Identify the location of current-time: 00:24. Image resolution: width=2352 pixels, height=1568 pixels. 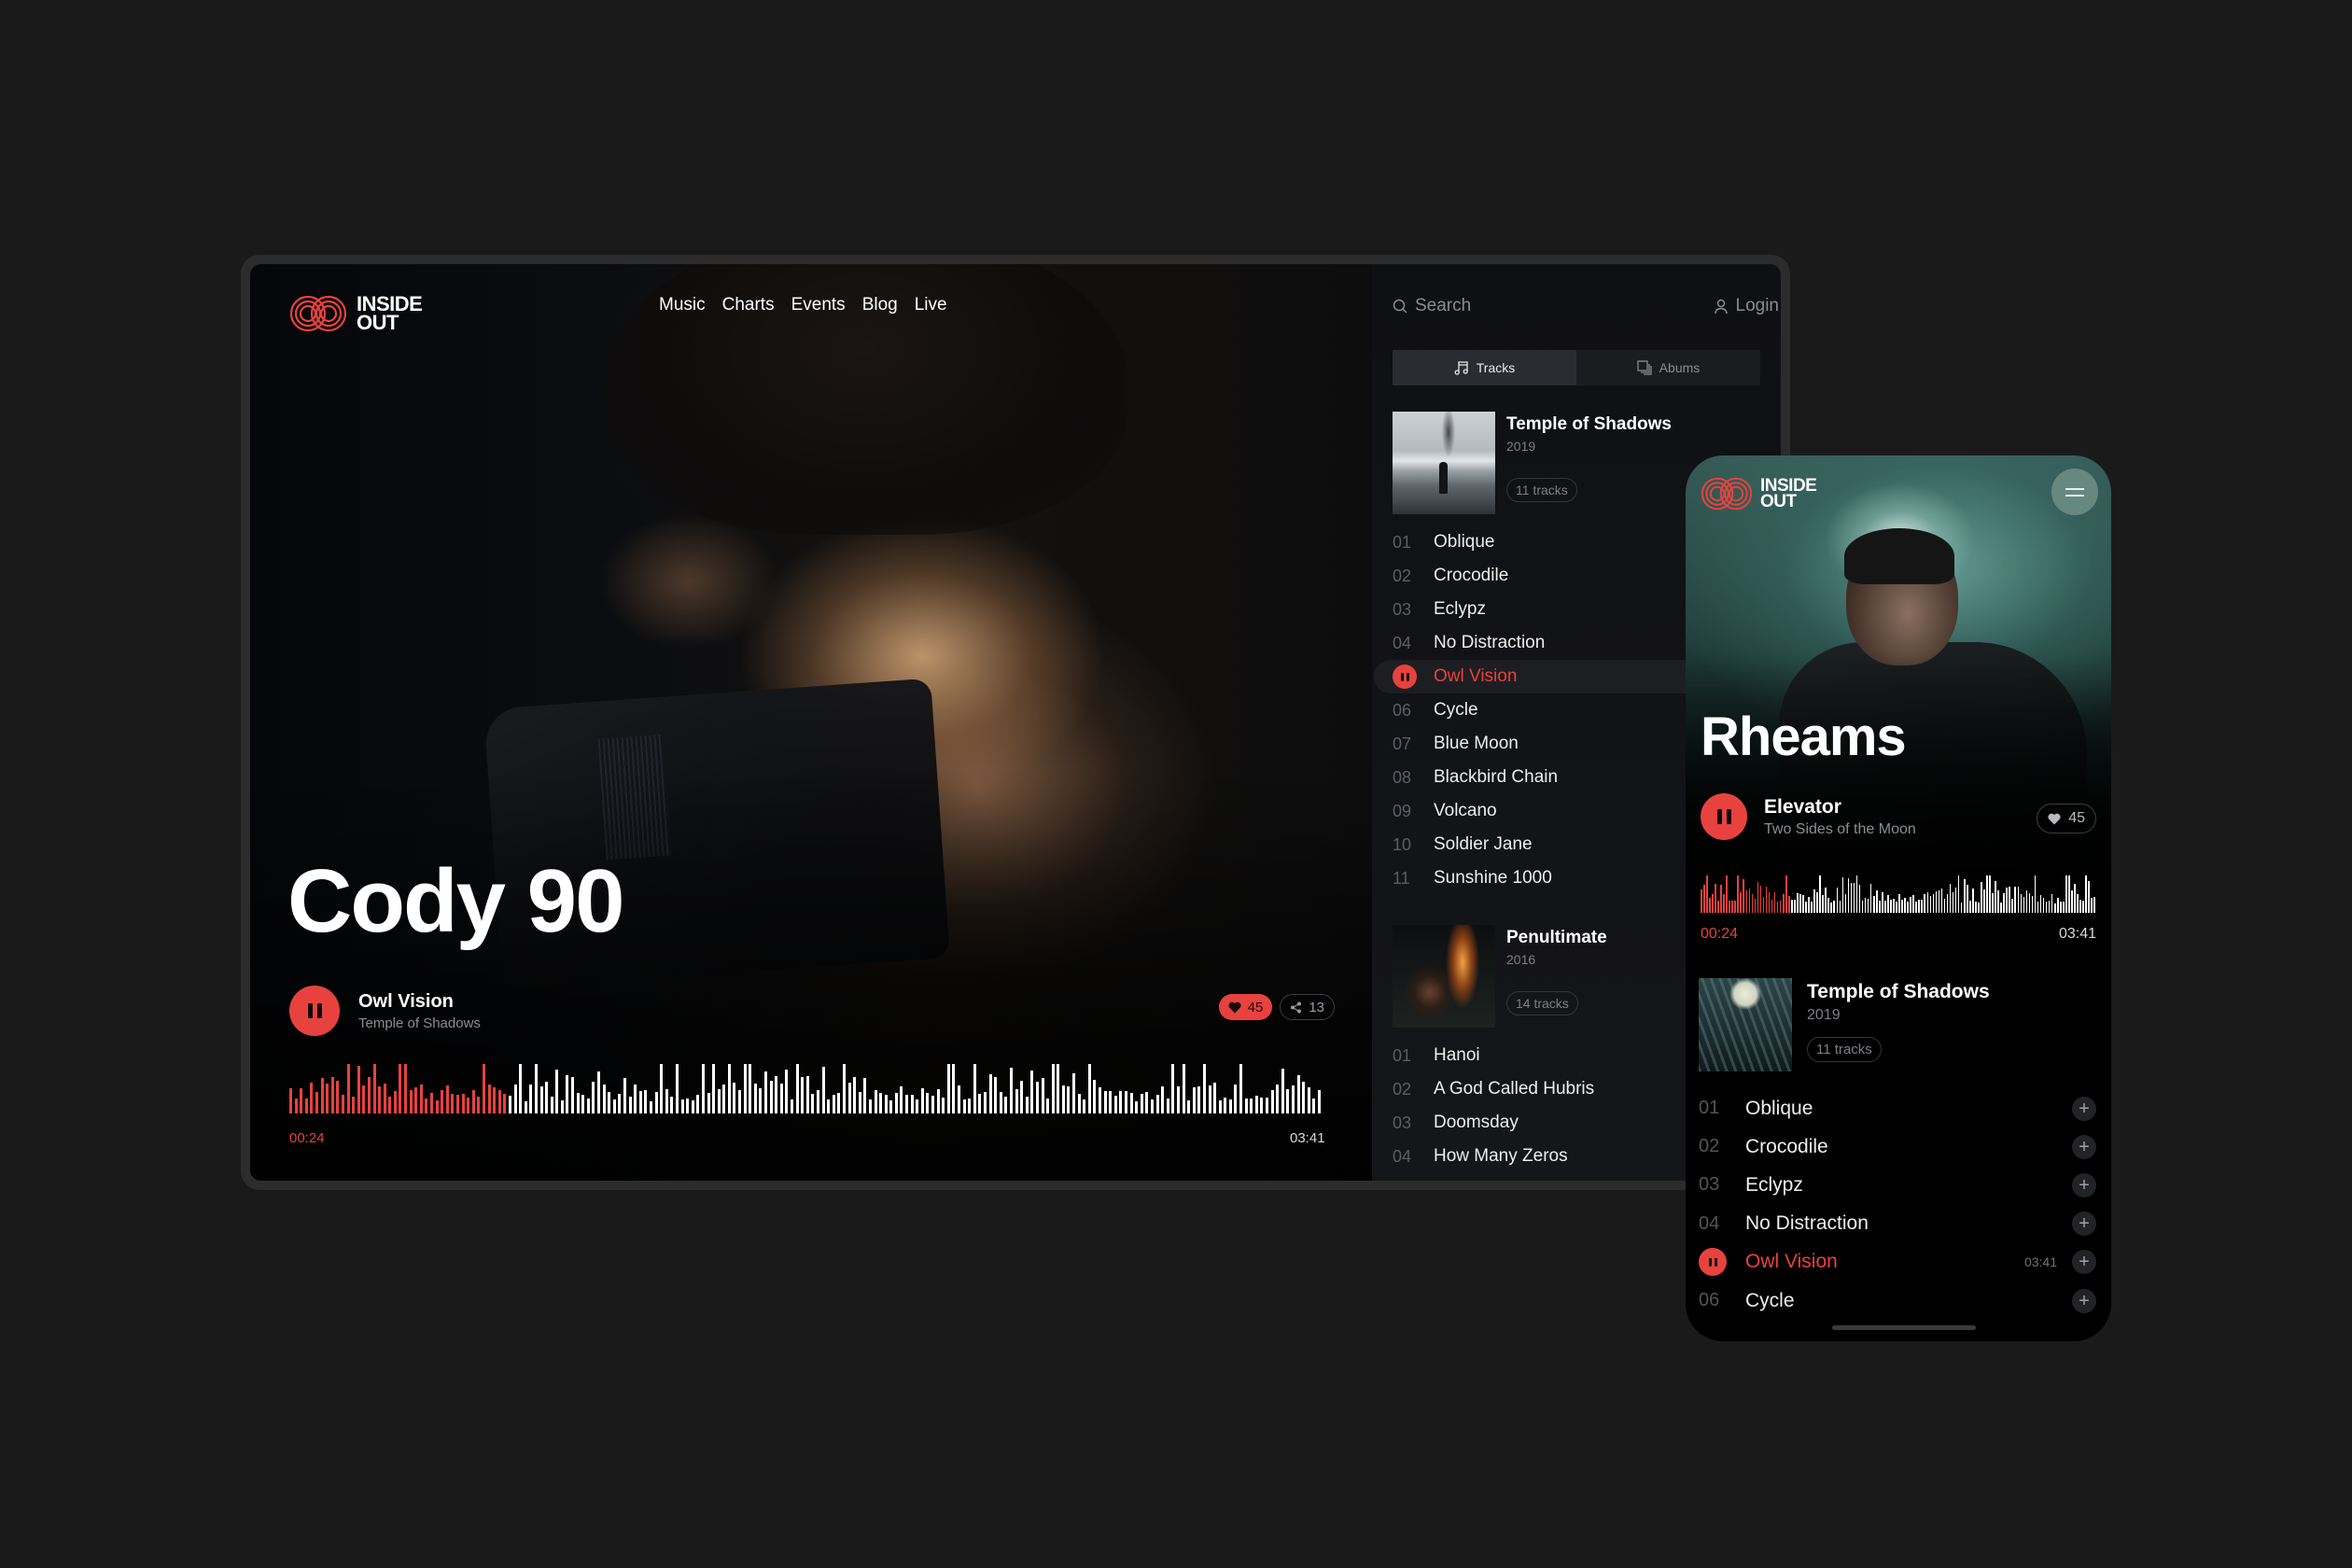
(1720, 934).